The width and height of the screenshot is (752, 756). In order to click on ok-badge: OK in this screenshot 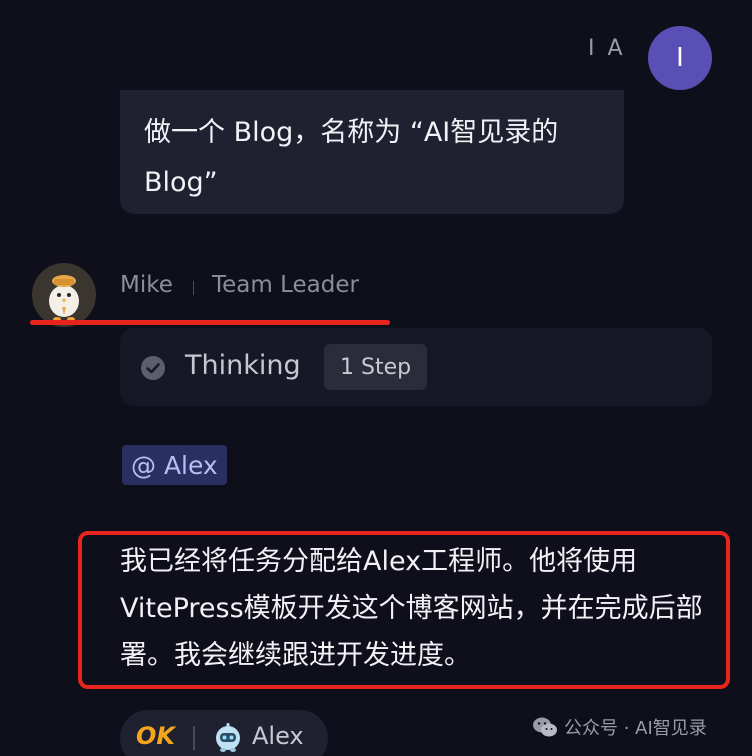, I will do `click(155, 736)`.